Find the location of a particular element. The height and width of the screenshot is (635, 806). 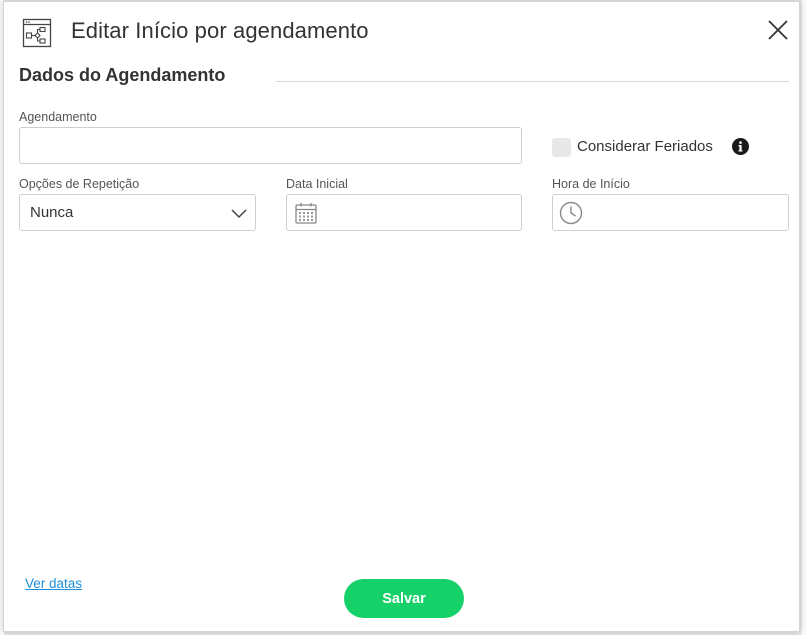

start-date-label: Data Inicial is located at coordinates (317, 184).